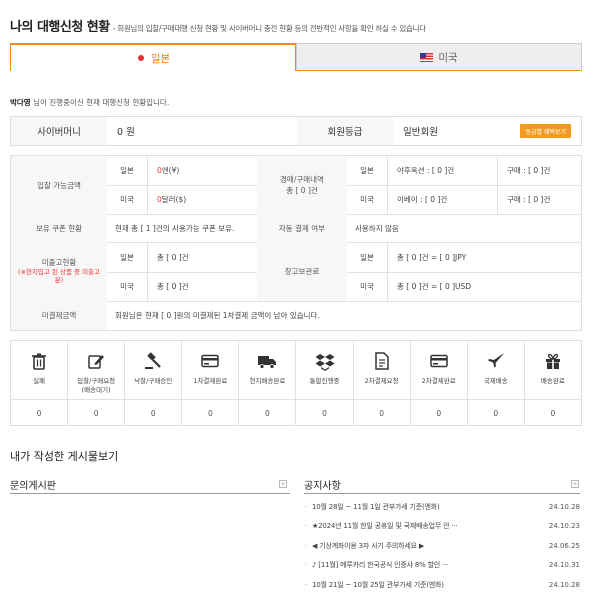  Describe the element at coordinates (33, 484) in the screenshot. I see `inquiry-board-title: 문의게시판` at that location.